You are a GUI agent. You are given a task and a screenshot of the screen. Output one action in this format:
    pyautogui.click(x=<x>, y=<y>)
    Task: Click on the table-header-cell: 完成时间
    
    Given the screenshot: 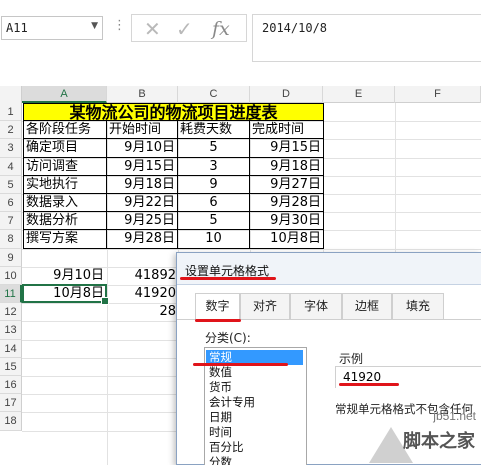 What is the action you would take?
    pyautogui.click(x=287, y=130)
    